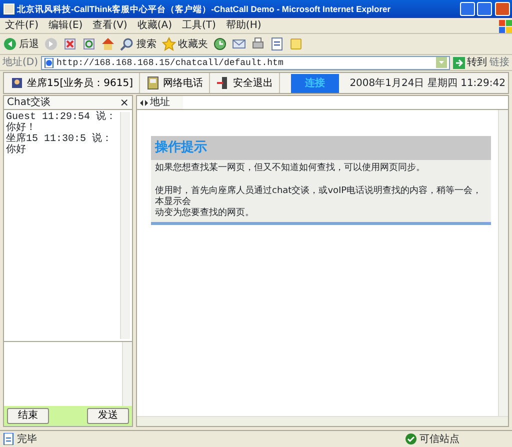 The image size is (512, 447). I want to click on note-icon, so click(296, 44).